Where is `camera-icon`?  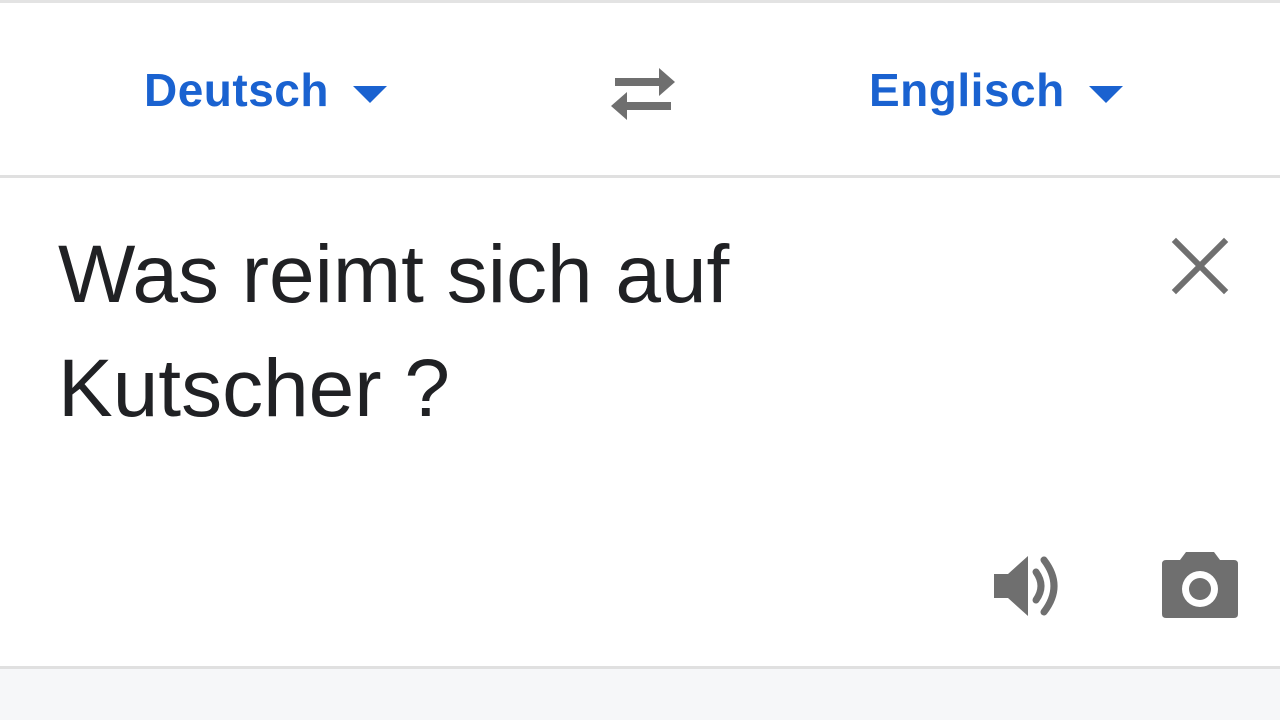 camera-icon is located at coordinates (1200, 585).